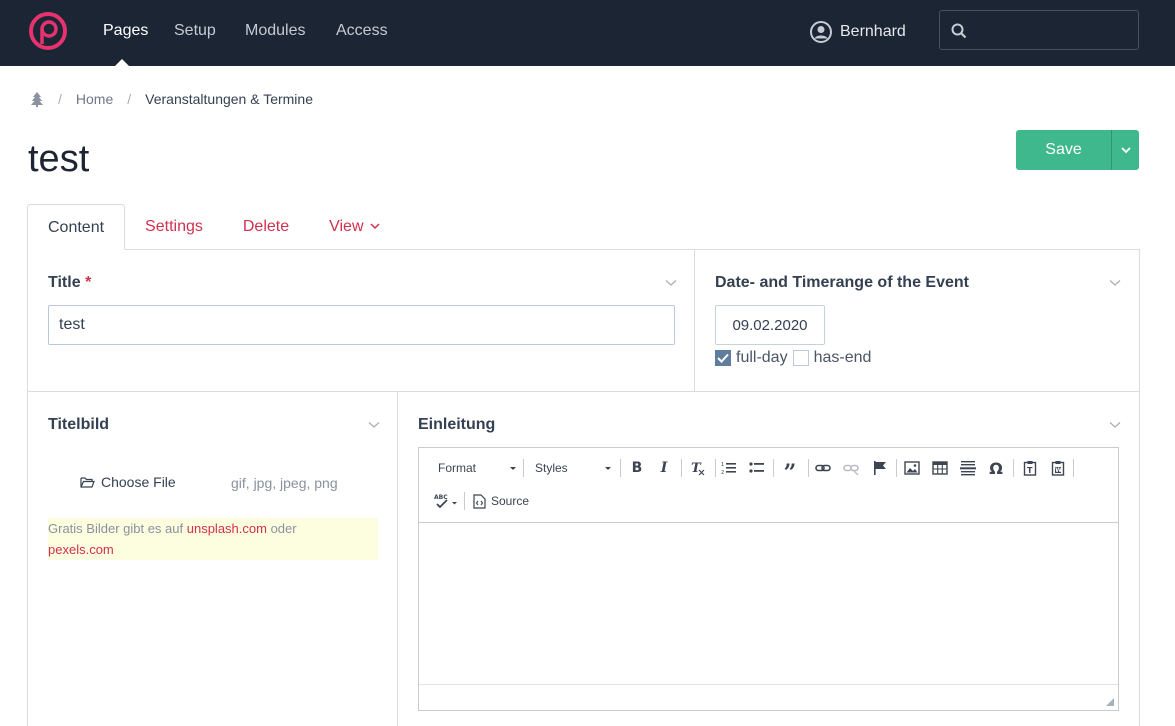 The height and width of the screenshot is (726, 1175). What do you see at coordinates (697, 468) in the screenshot?
I see `remove-format-icon: T` at bounding box center [697, 468].